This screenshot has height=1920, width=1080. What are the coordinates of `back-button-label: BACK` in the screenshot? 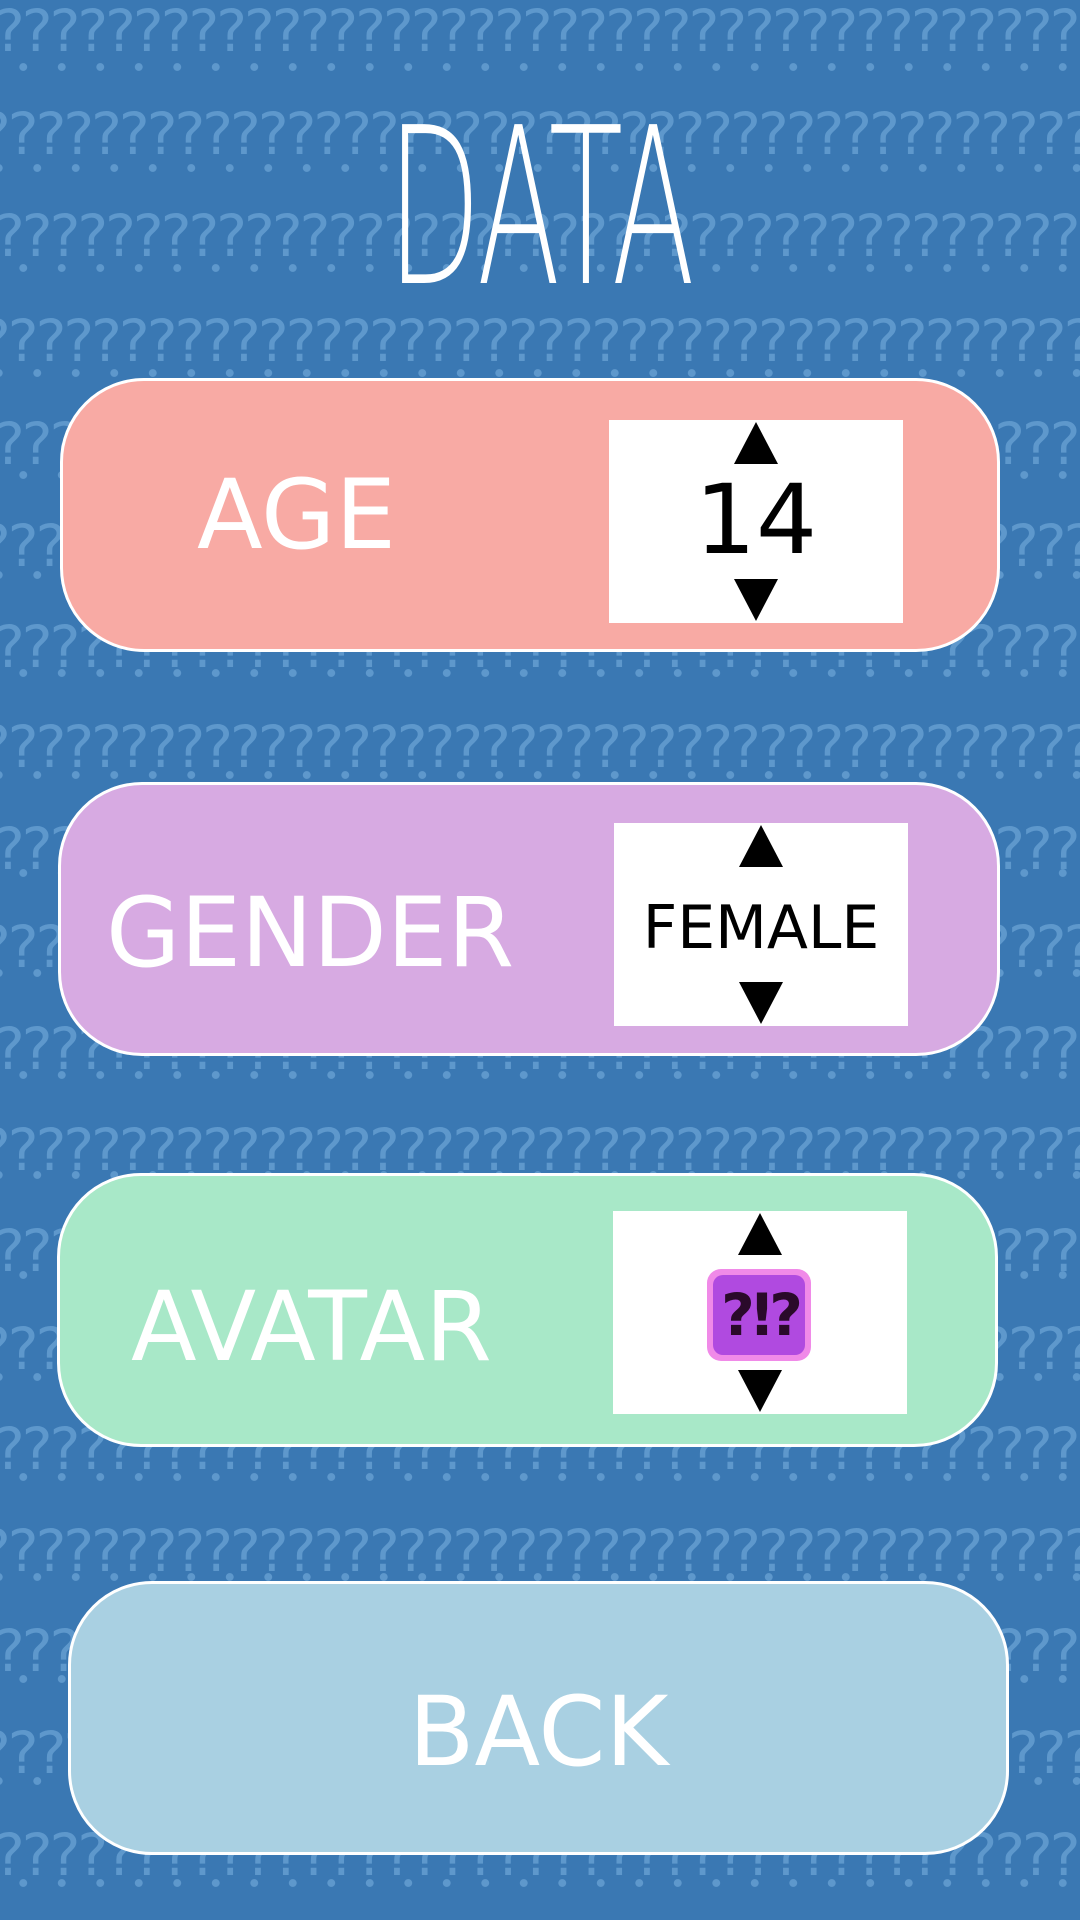 It's located at (538, 1732).